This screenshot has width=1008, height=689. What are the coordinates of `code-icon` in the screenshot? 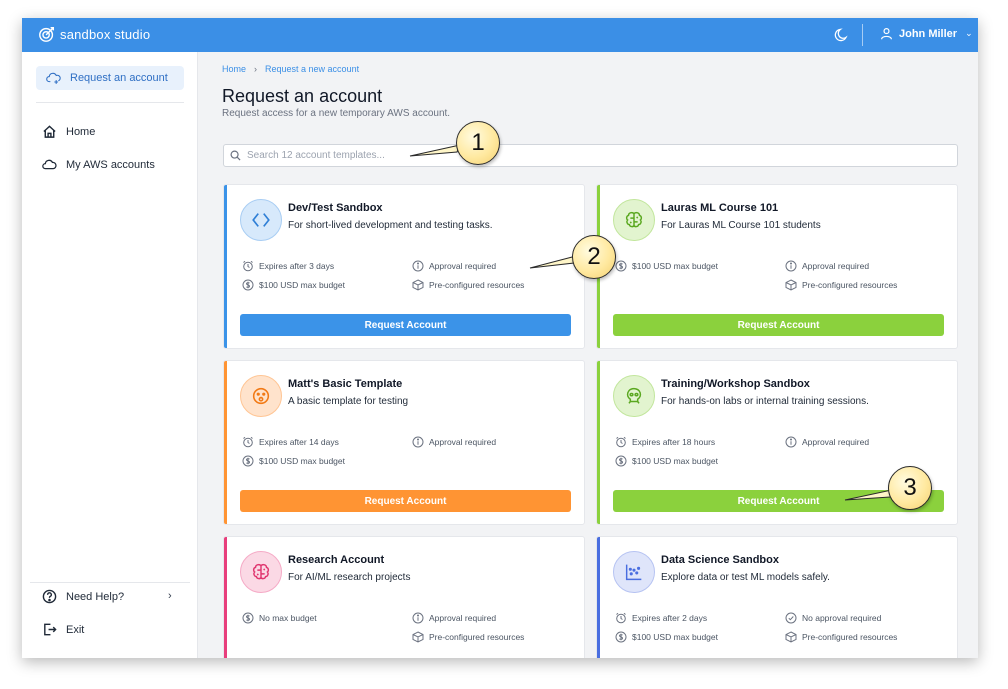 It's located at (261, 220).